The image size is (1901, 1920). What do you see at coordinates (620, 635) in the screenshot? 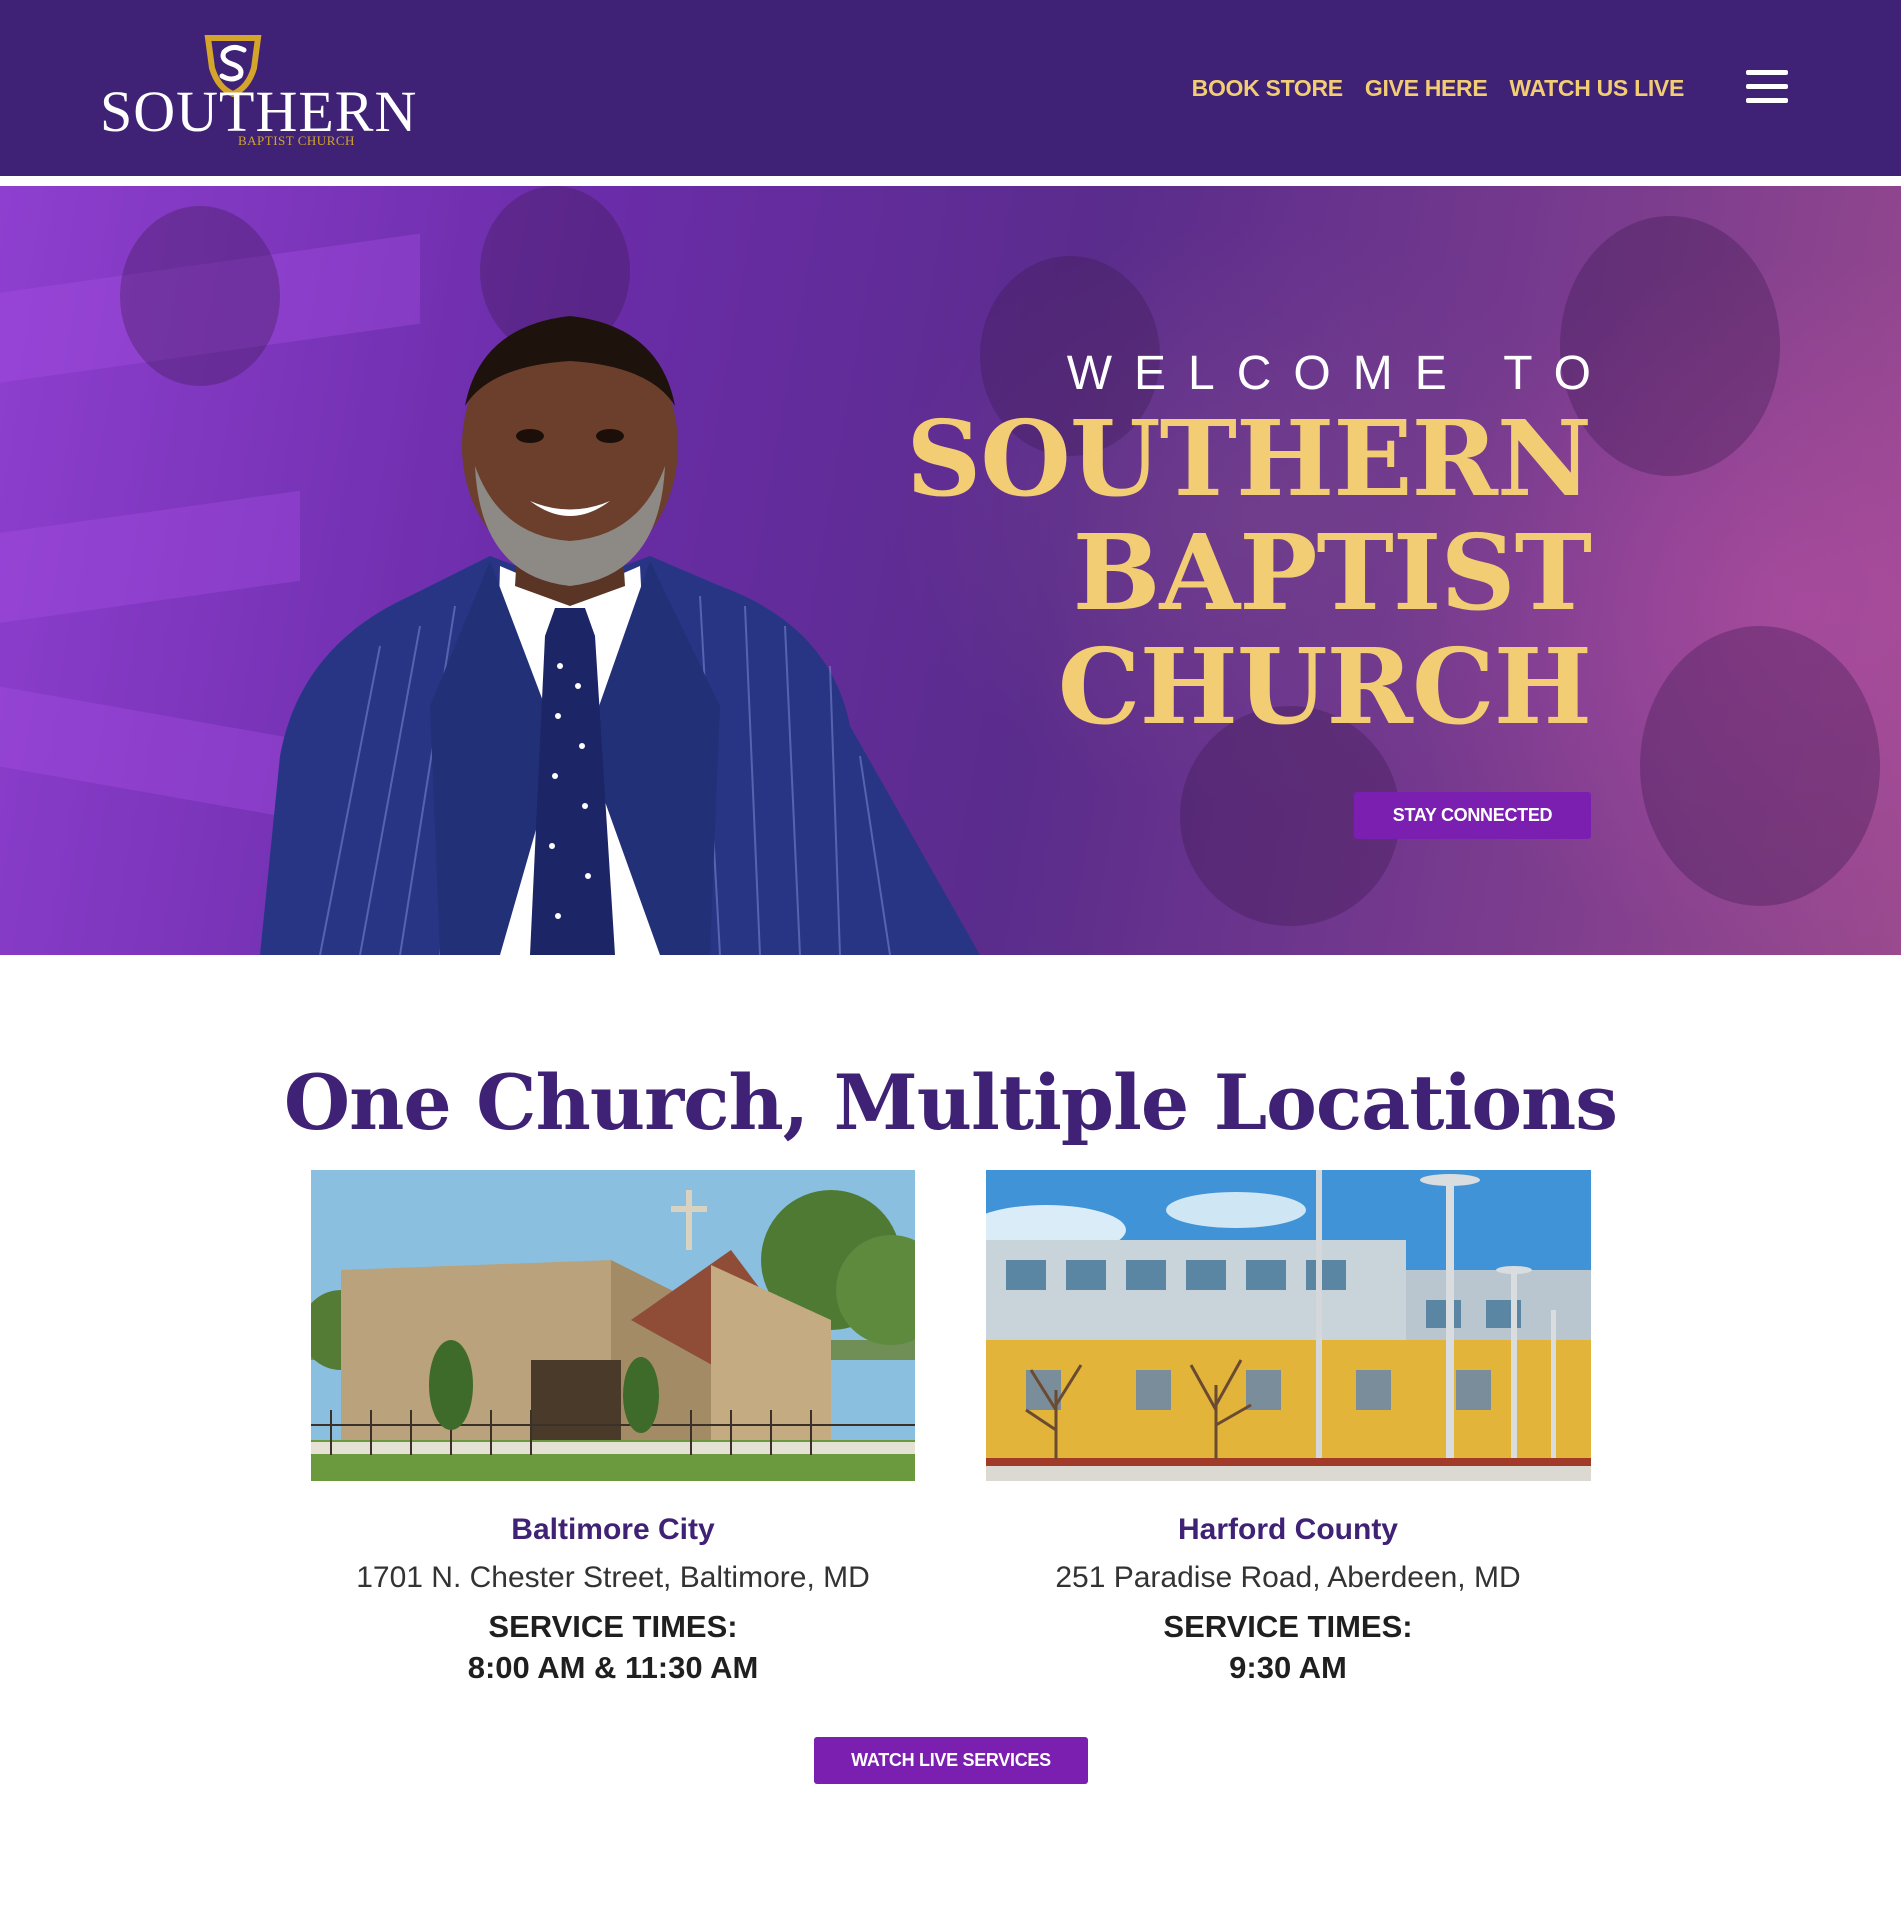
I see `pastor-photo` at bounding box center [620, 635].